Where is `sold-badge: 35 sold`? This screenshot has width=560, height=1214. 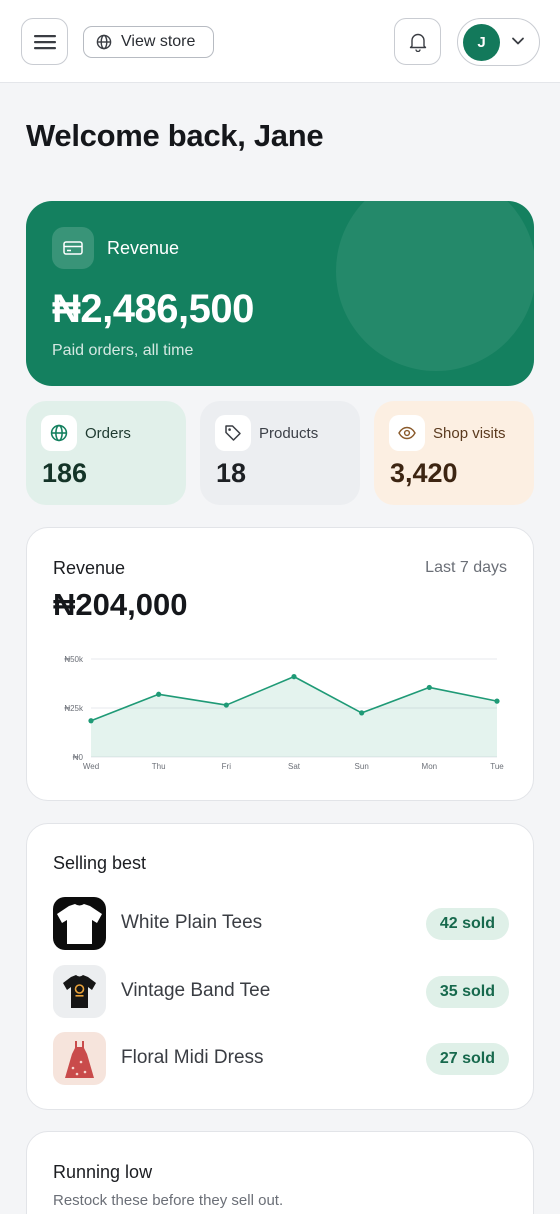 sold-badge: 35 sold is located at coordinates (467, 992).